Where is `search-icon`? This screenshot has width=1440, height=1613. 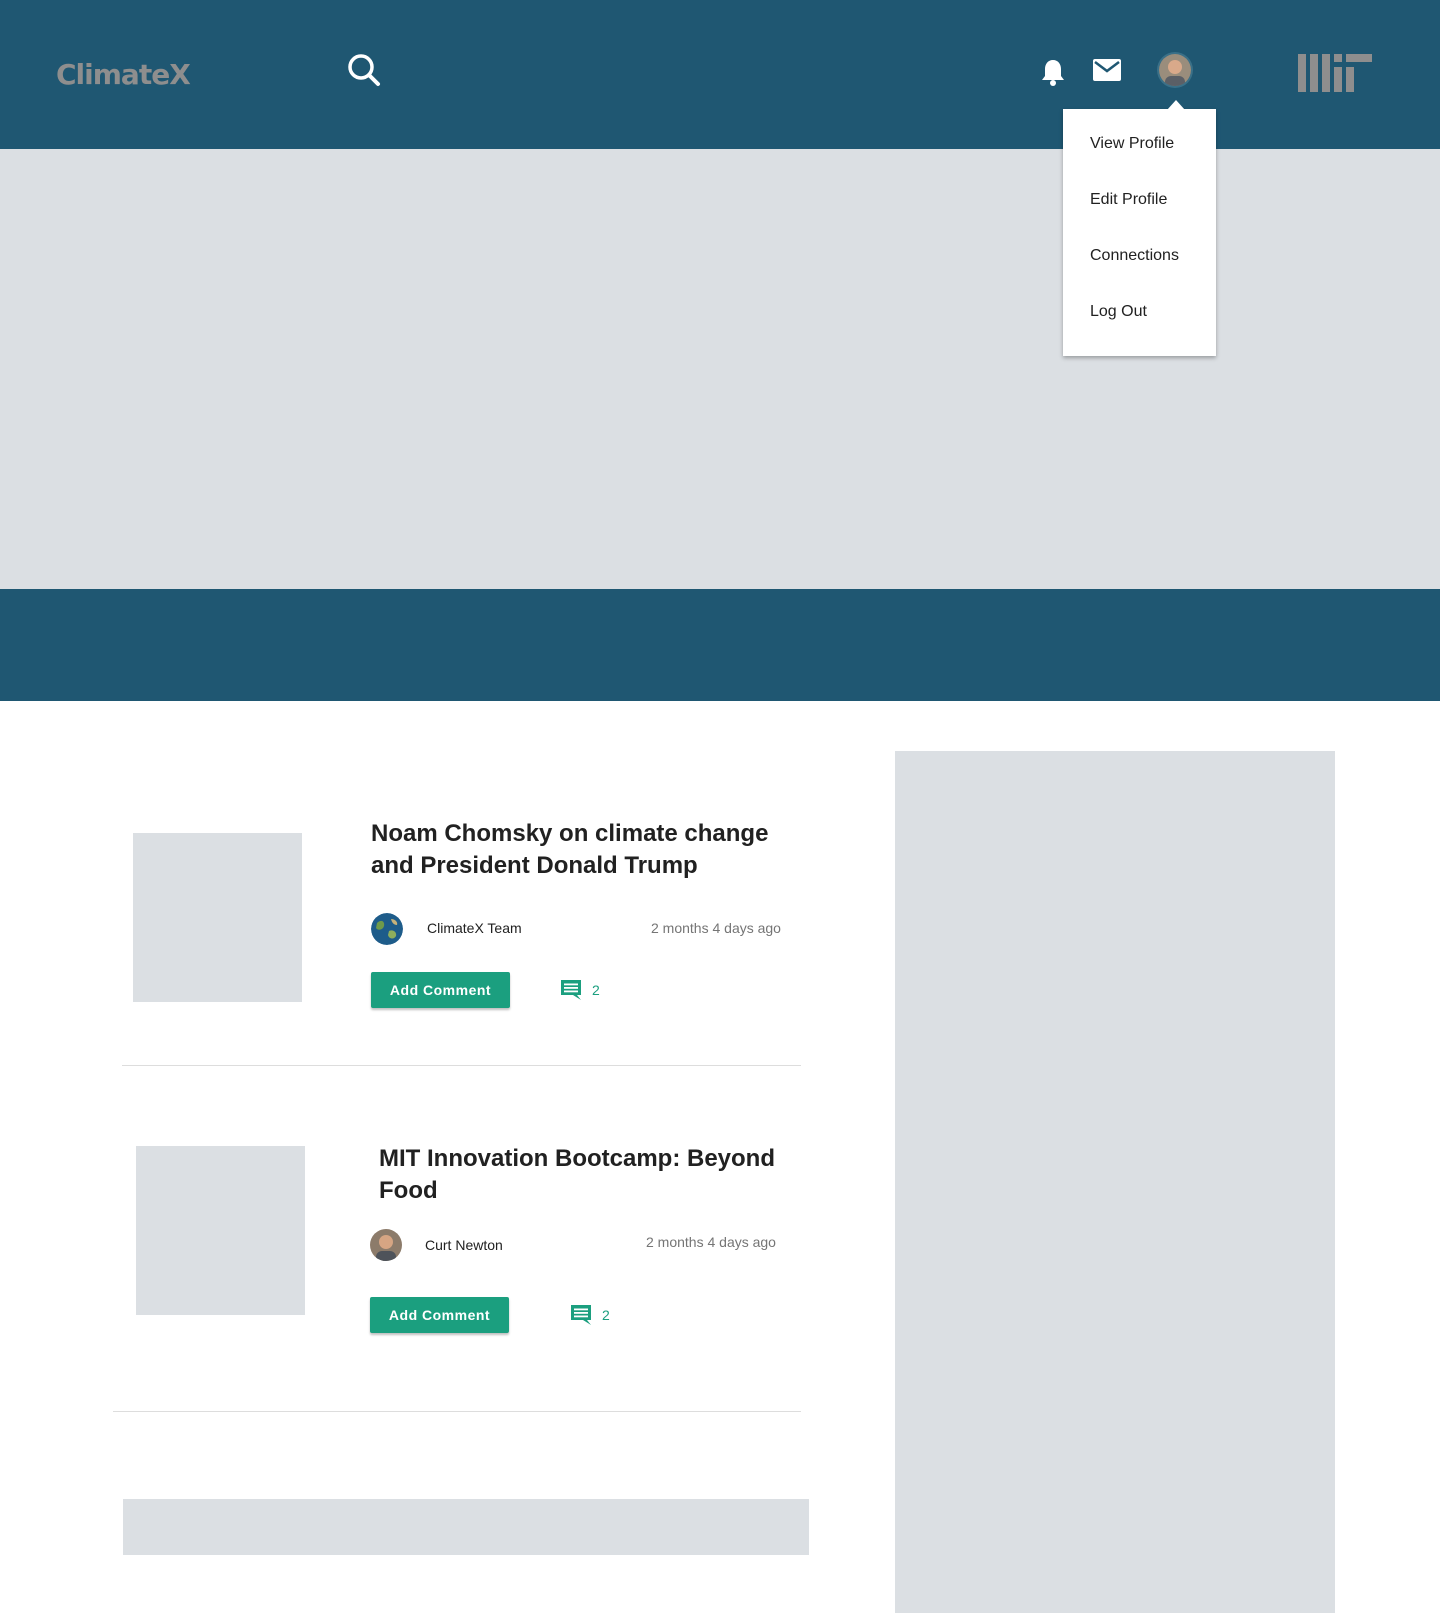 search-icon is located at coordinates (364, 70).